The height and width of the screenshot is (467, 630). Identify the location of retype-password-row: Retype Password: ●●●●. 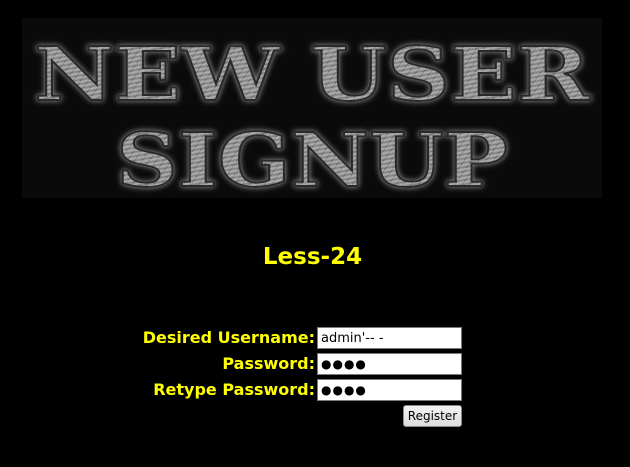
(315, 390).